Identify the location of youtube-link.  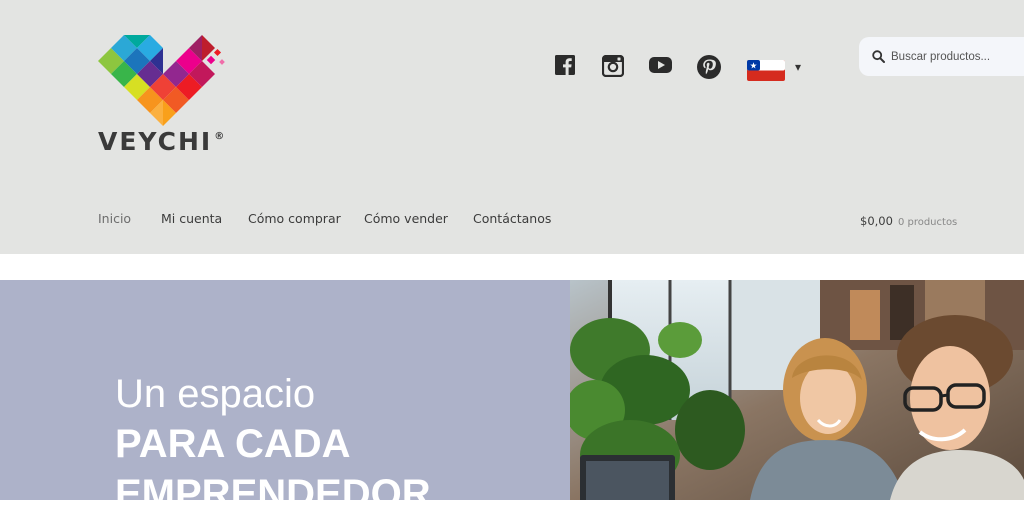
(660, 67).